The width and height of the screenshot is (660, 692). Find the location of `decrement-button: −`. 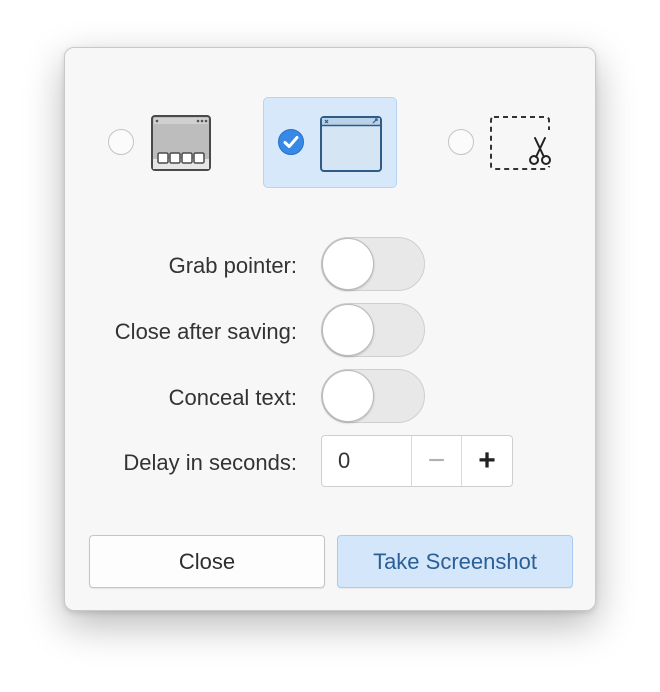

decrement-button: − is located at coordinates (437, 461).